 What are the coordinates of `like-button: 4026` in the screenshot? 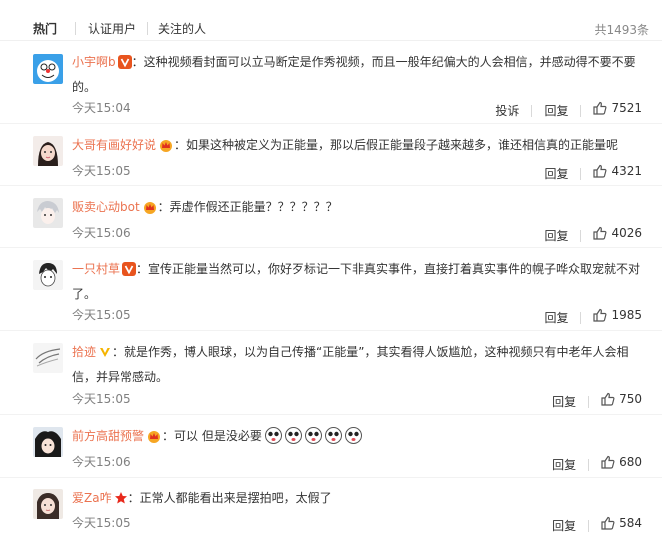 It's located at (617, 233).